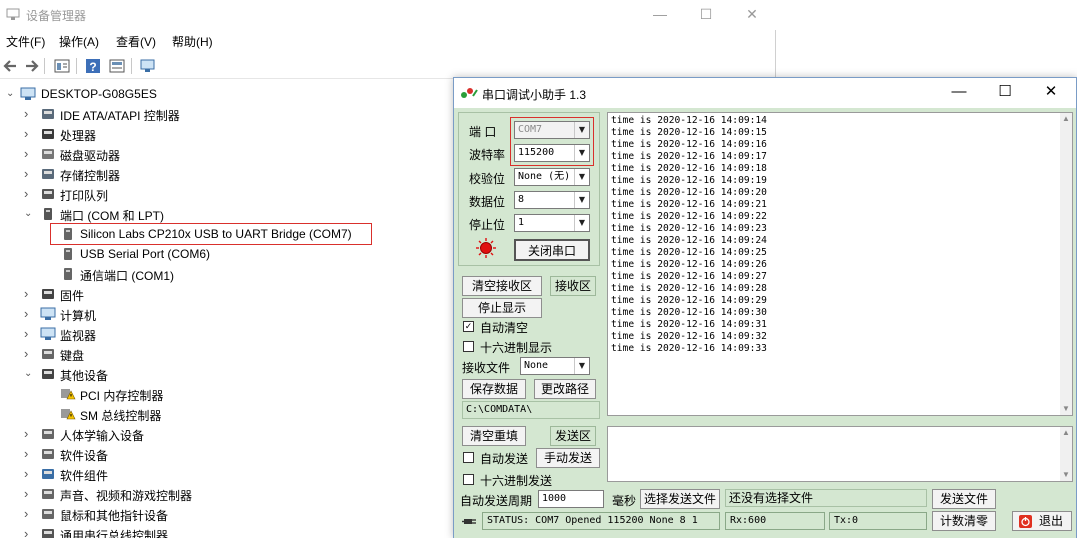  What do you see at coordinates (680, 499) in the screenshot?
I see `select-send-file-button: 选择发送文件` at bounding box center [680, 499].